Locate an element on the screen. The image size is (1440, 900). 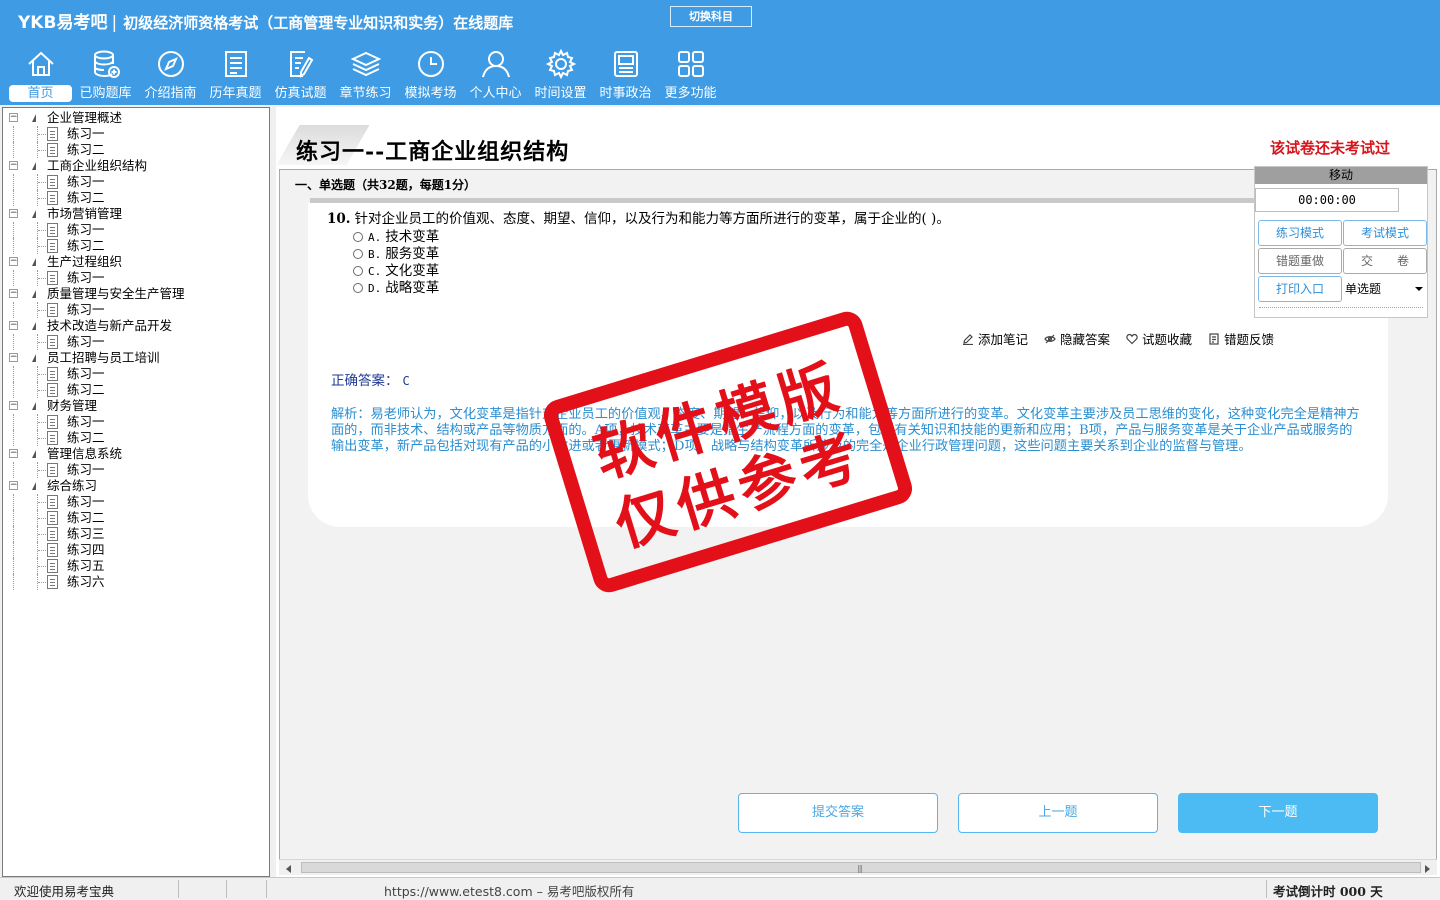
status-divider is located at coordinates (266, 889).